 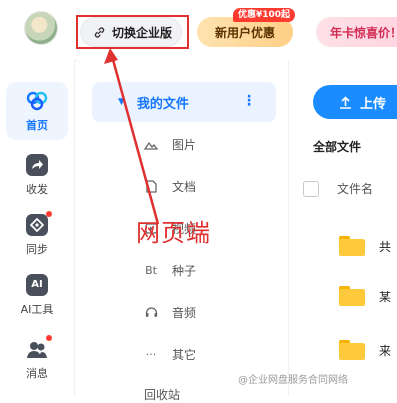 I want to click on annotation-label: 网页端, so click(x=173, y=233).